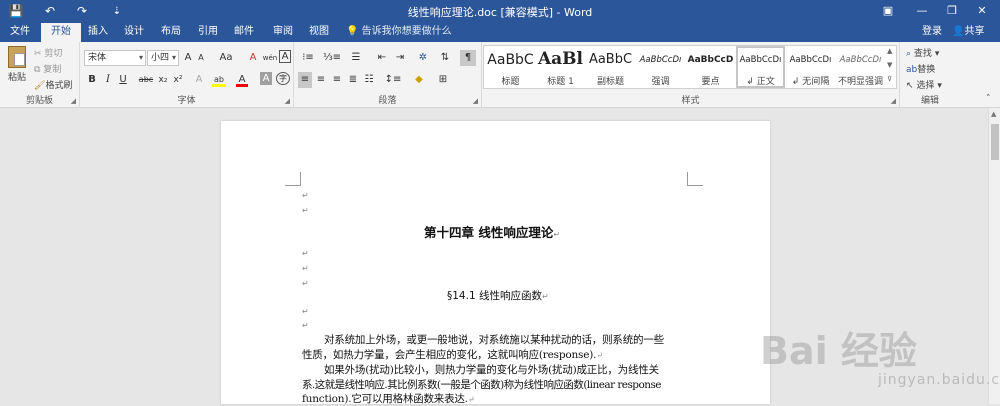 This screenshot has height=406, width=1000. I want to click on tab-view: 视图, so click(319, 32).